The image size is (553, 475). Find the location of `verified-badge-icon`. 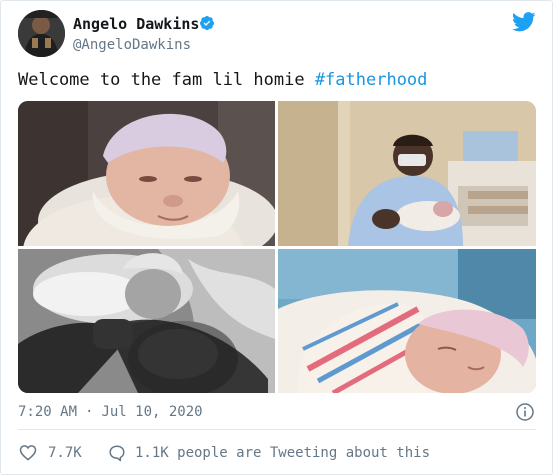

verified-badge-icon is located at coordinates (207, 23).